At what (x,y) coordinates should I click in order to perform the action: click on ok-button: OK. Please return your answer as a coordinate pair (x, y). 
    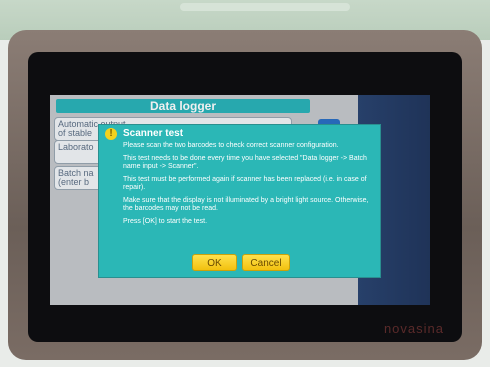
    Looking at the image, I should click on (214, 262).